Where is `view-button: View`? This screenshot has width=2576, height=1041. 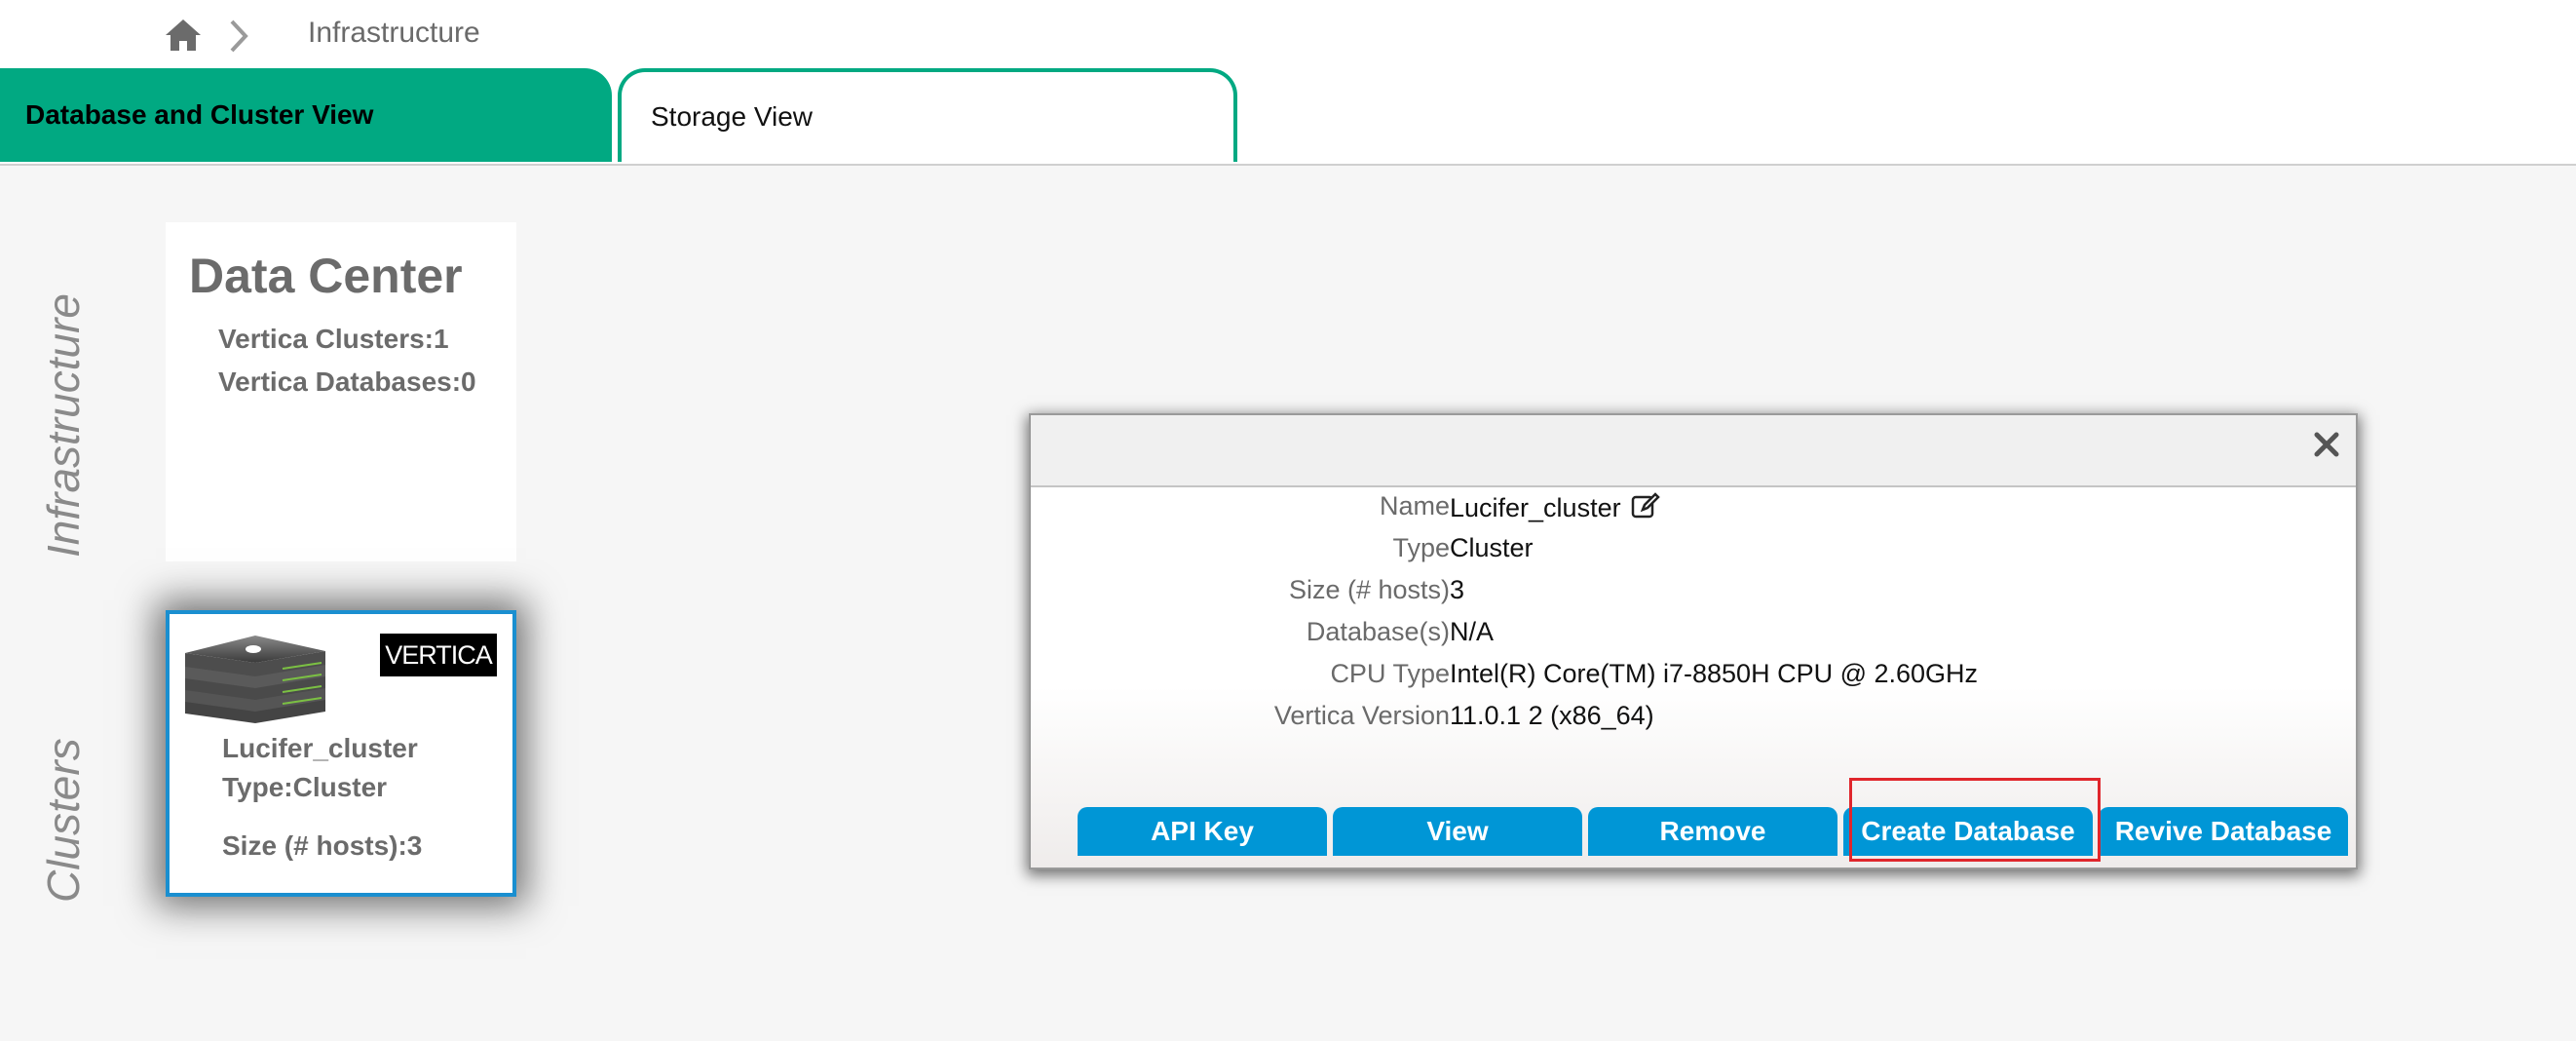 view-button: View is located at coordinates (1457, 831).